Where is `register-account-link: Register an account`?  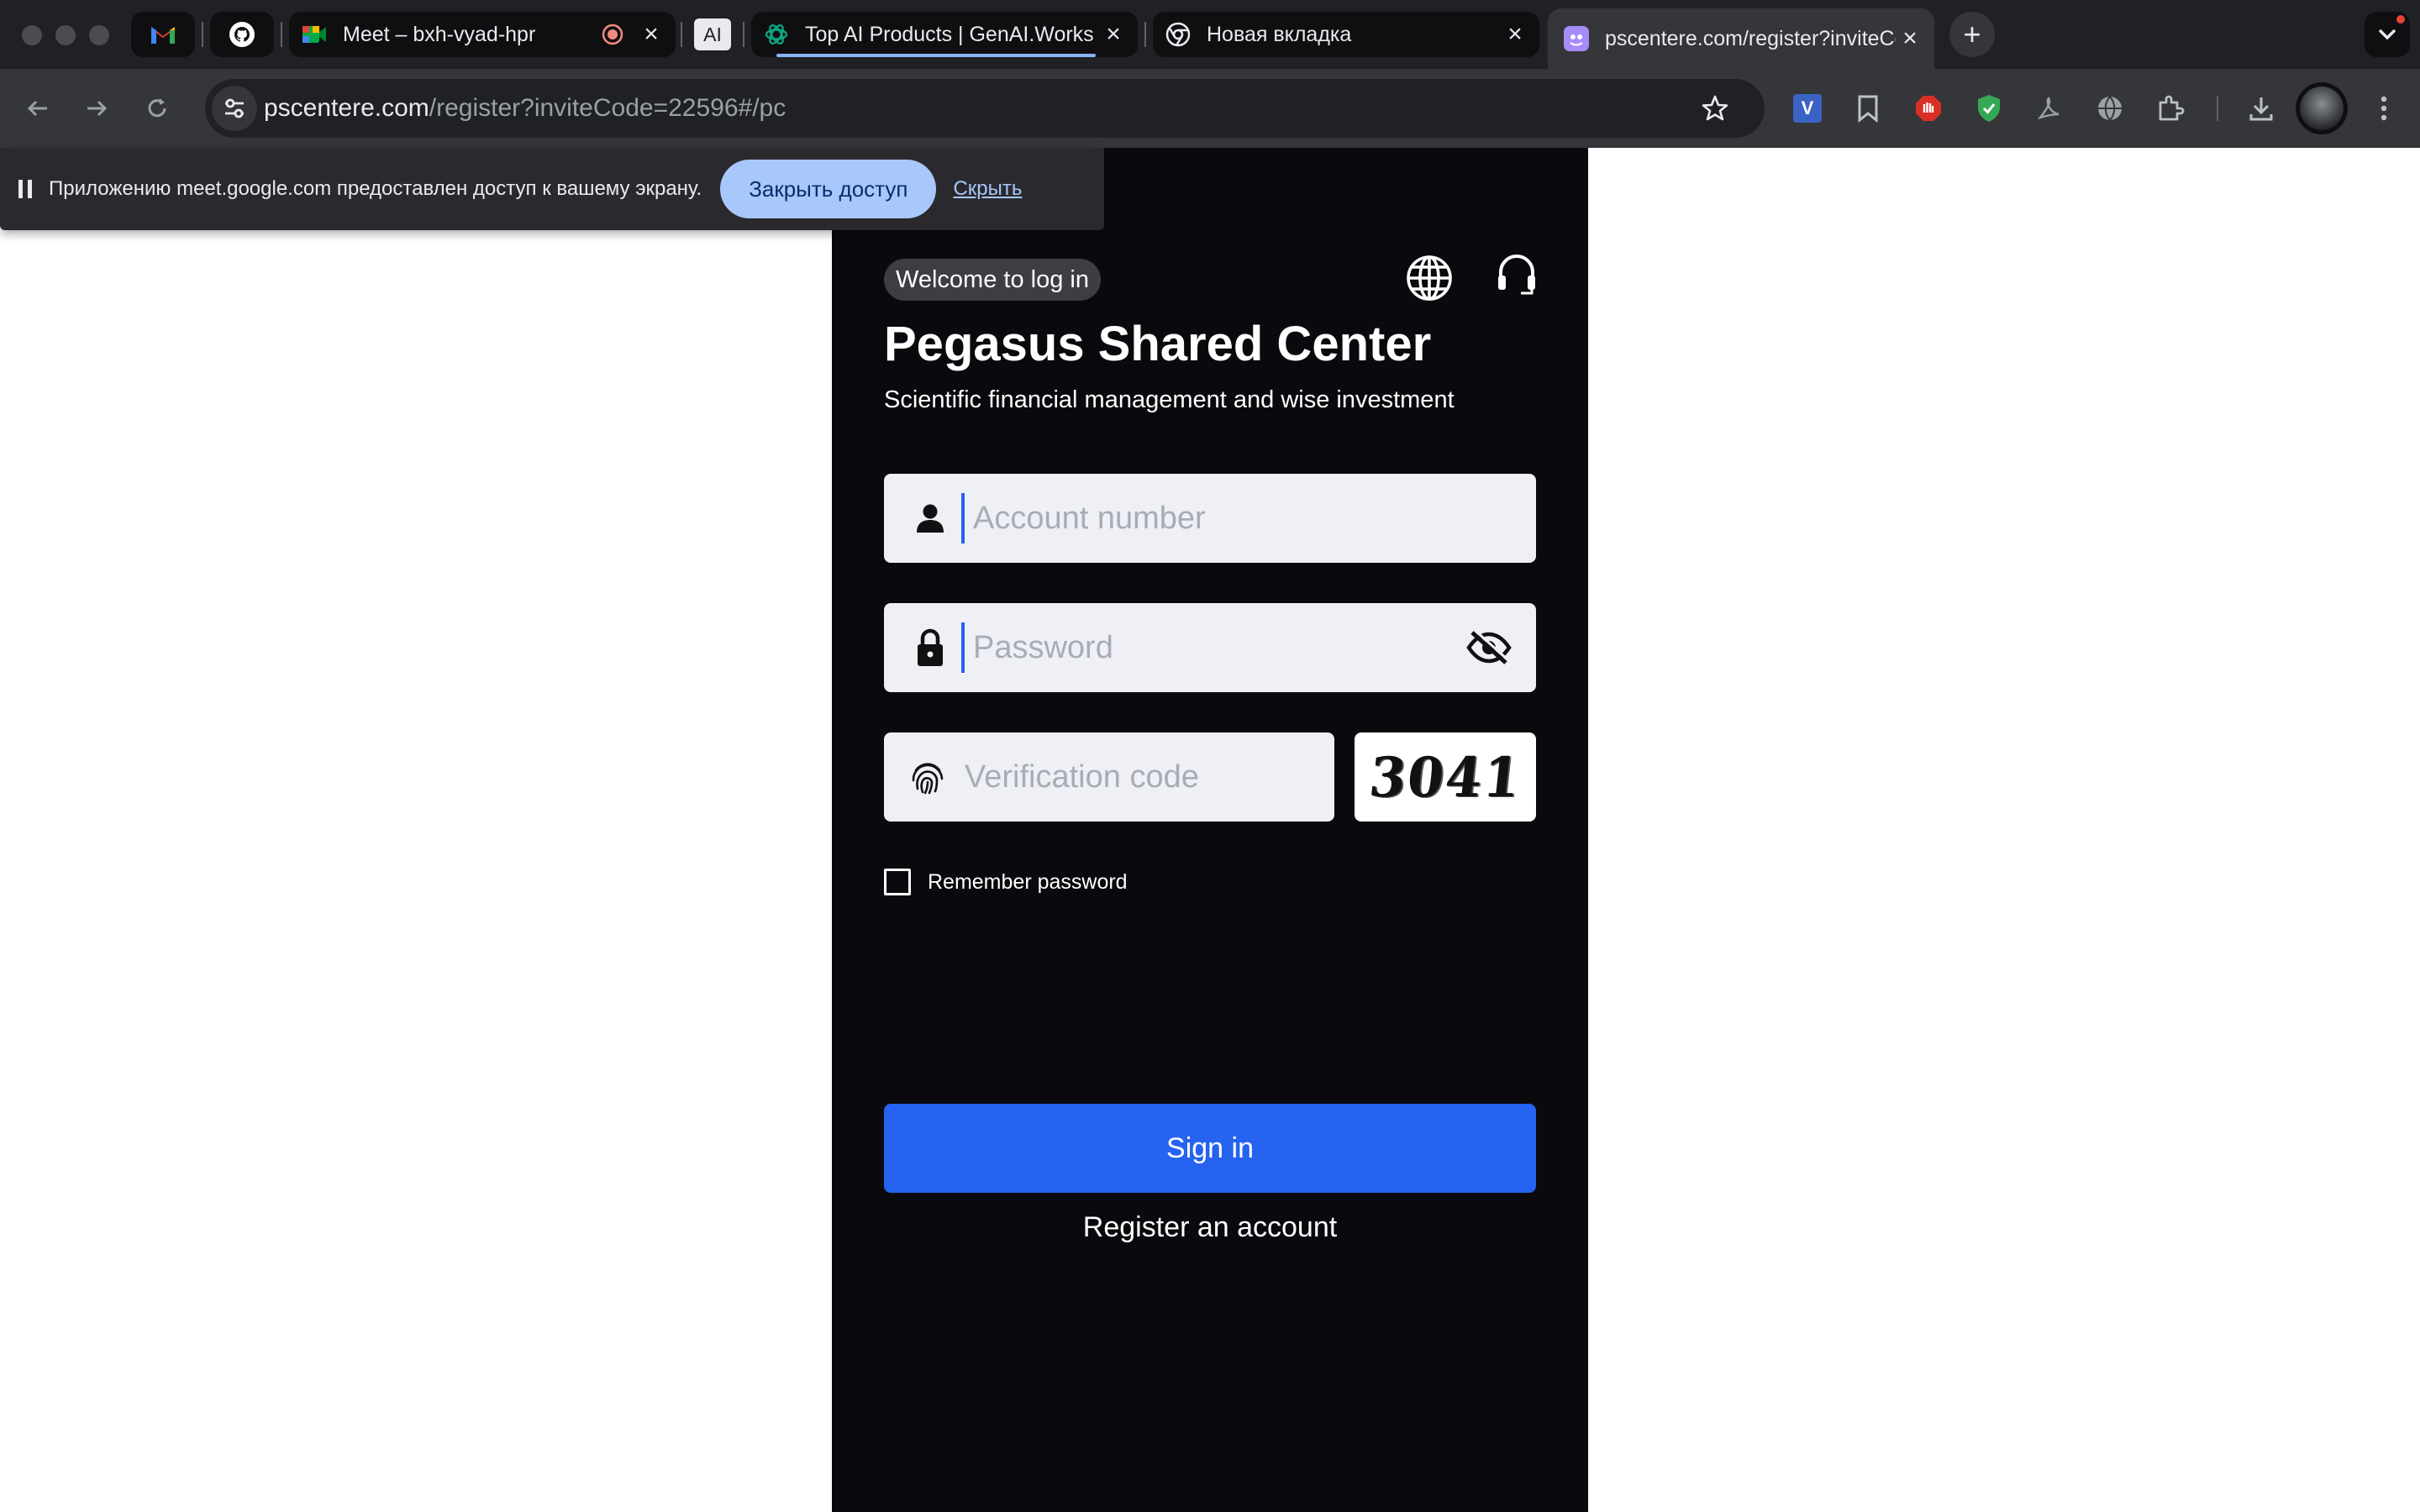
register-account-link: Register an account is located at coordinates (1210, 1227).